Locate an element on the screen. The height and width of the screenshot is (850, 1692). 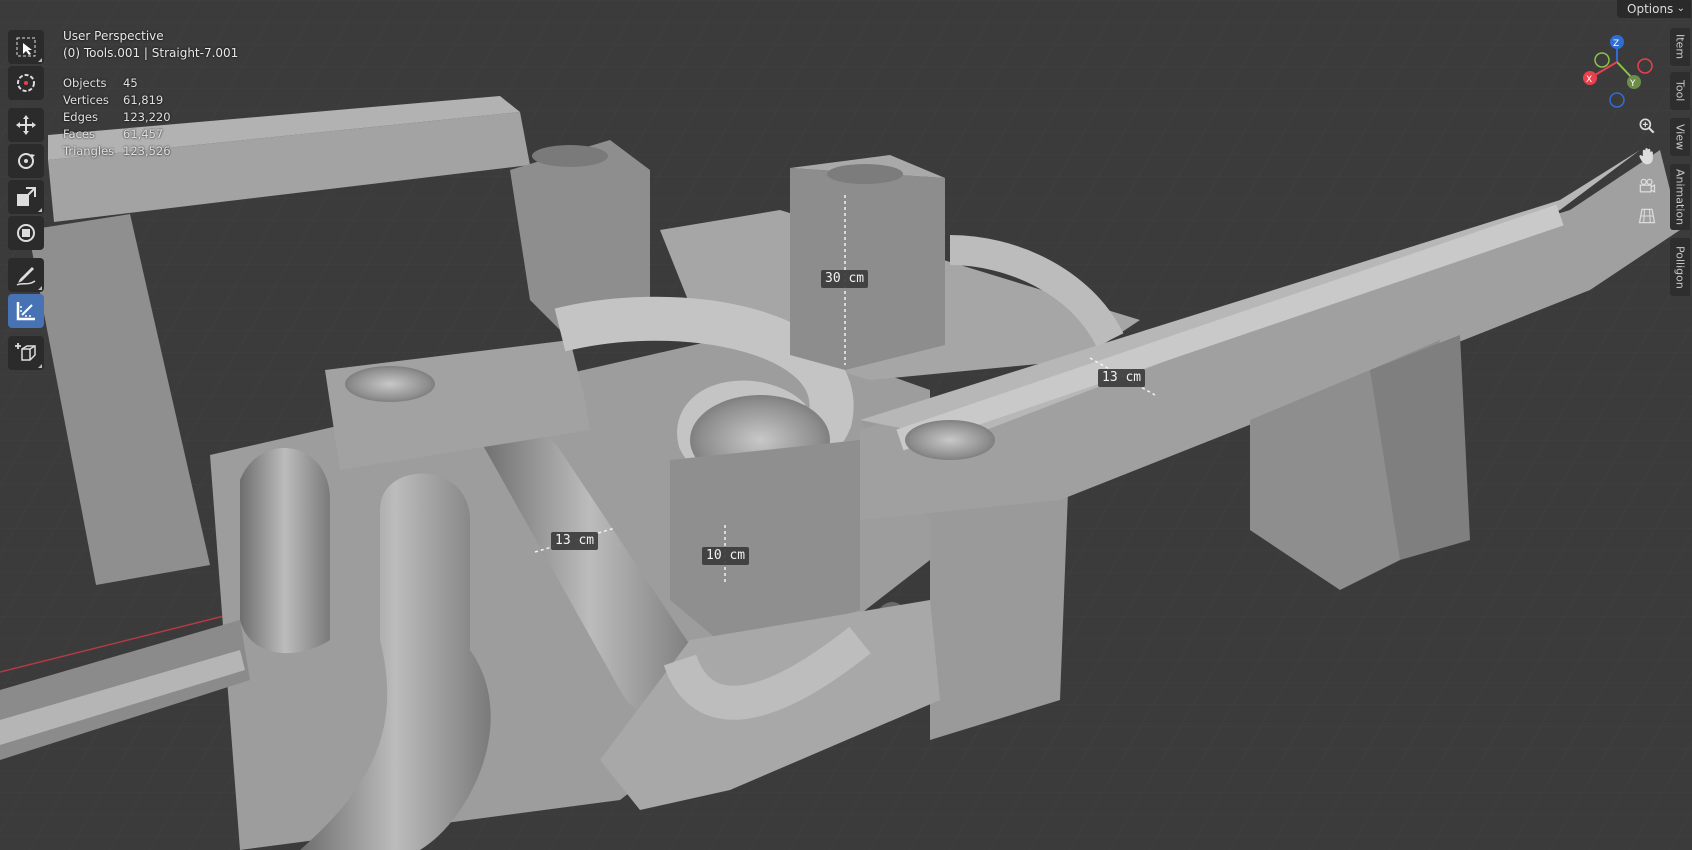
tab-tool: Tool is located at coordinates (1680, 91).